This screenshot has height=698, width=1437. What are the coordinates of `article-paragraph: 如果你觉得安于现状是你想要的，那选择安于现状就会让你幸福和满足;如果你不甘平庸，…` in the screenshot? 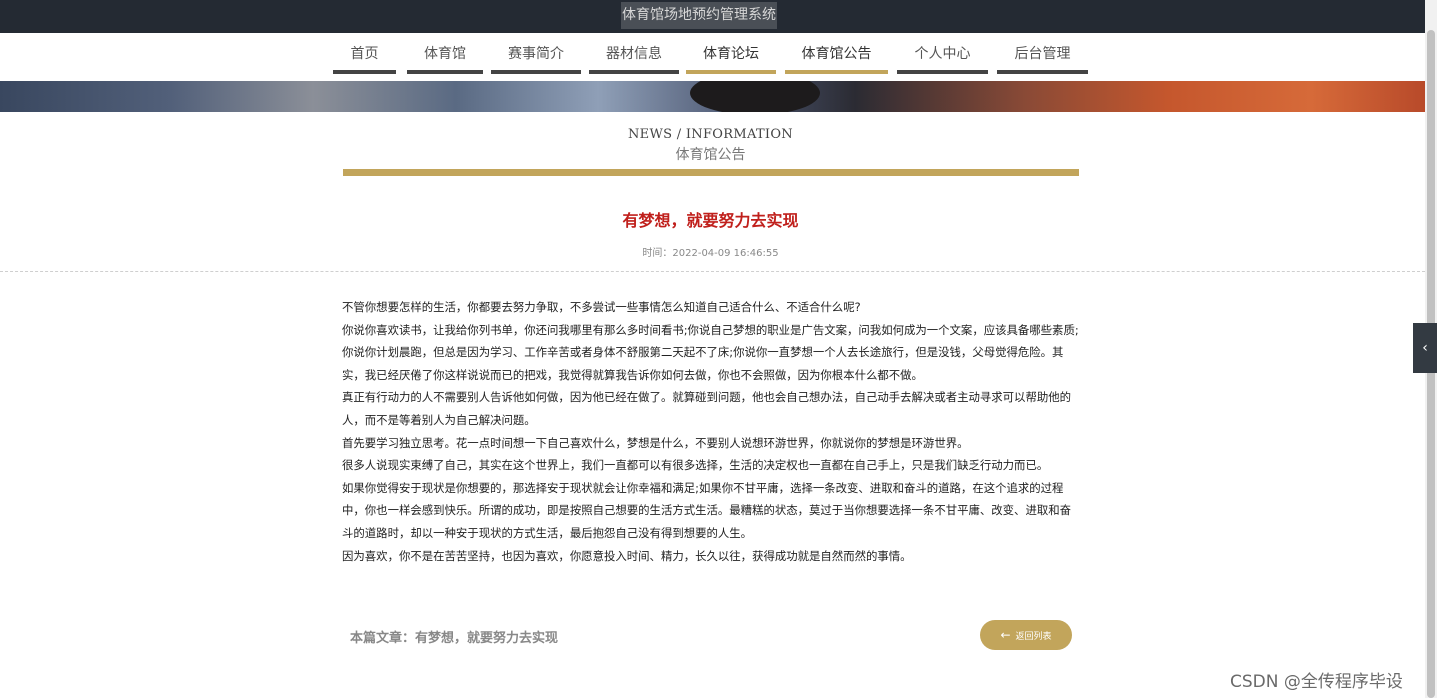 It's located at (707, 510).